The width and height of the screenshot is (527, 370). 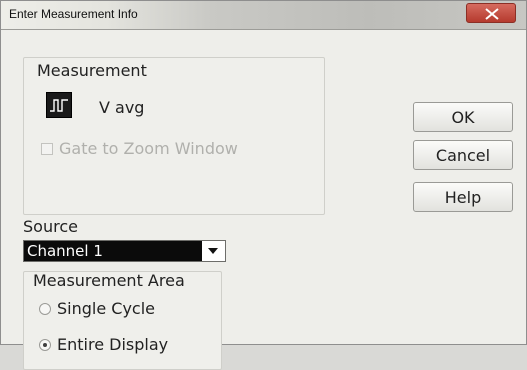 I want to click on measurement-label: Measurement, so click(x=92, y=70).